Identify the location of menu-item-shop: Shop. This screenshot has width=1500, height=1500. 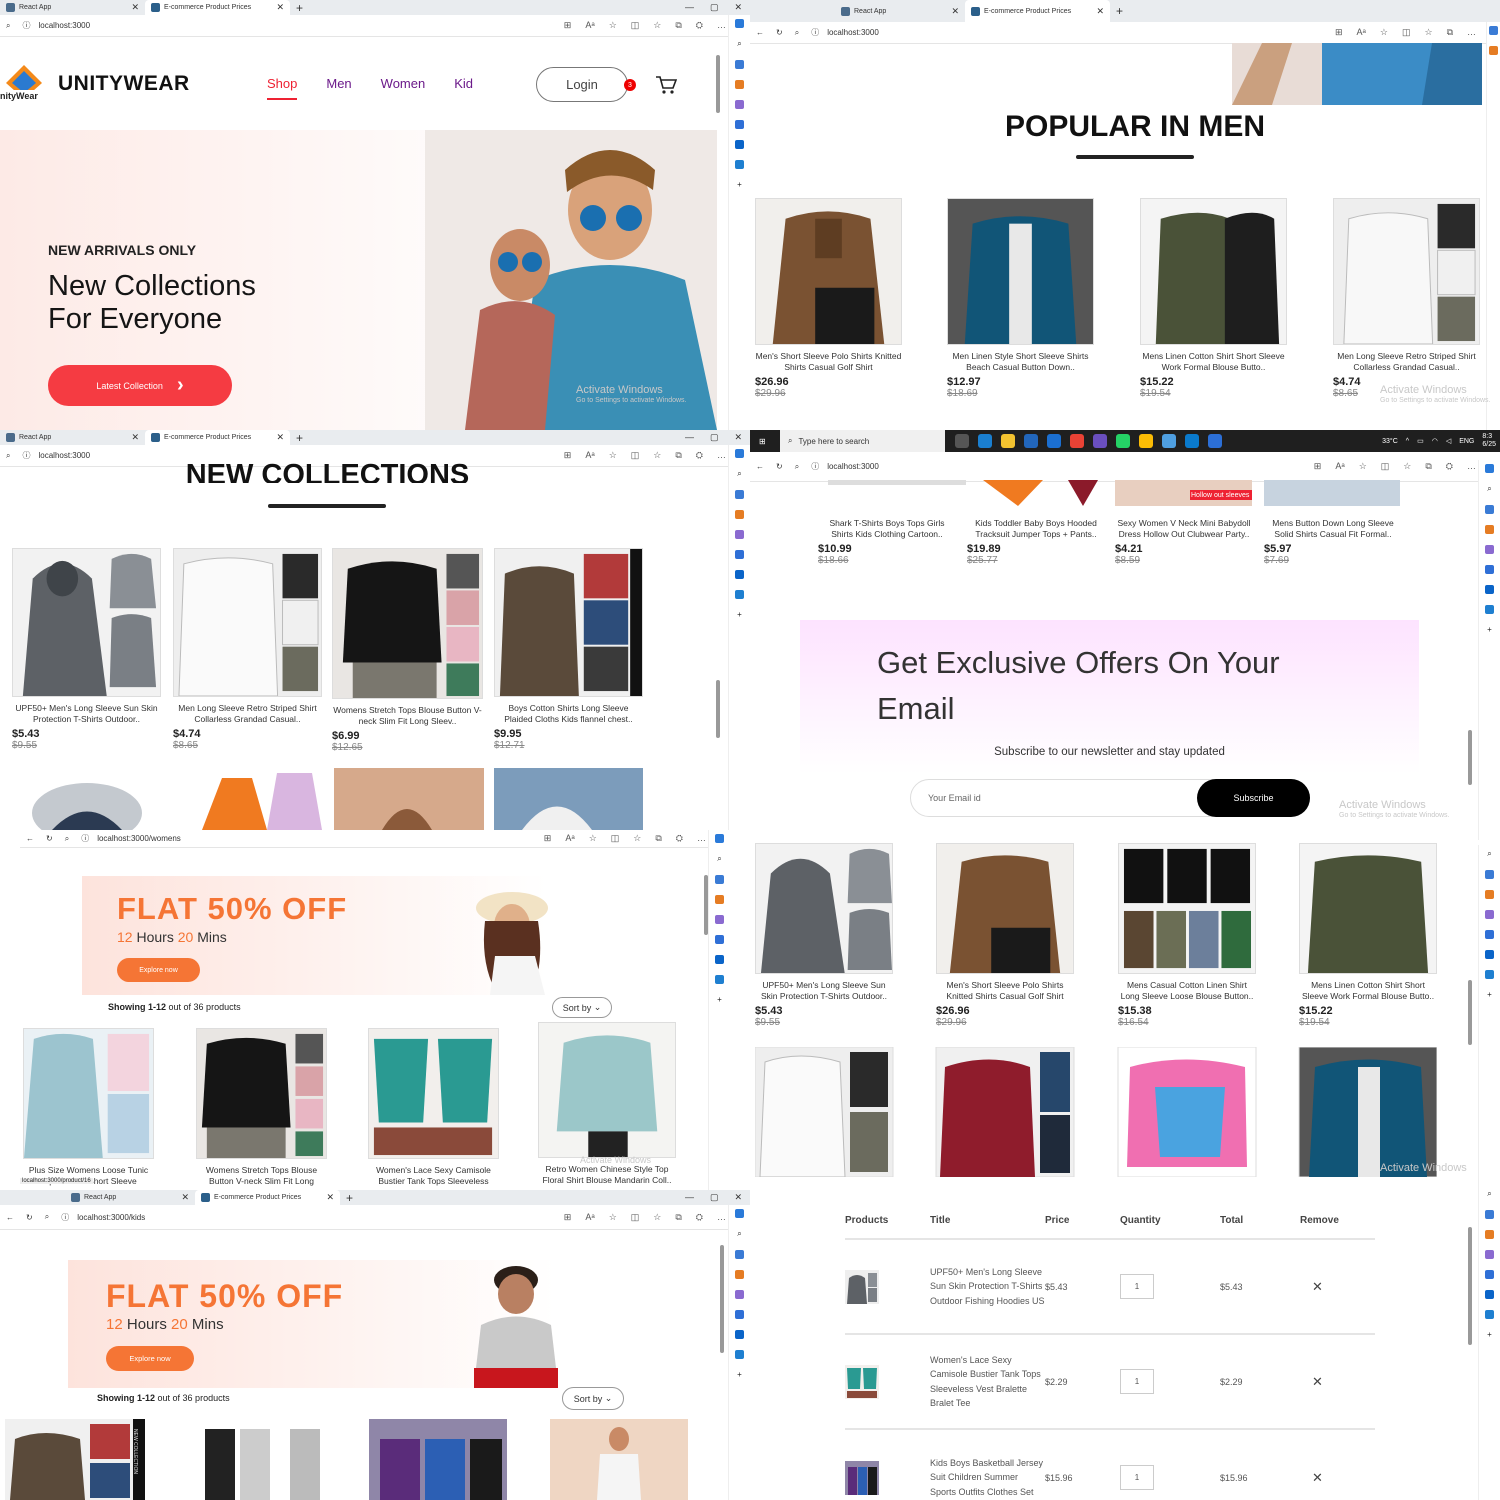
(282, 88).